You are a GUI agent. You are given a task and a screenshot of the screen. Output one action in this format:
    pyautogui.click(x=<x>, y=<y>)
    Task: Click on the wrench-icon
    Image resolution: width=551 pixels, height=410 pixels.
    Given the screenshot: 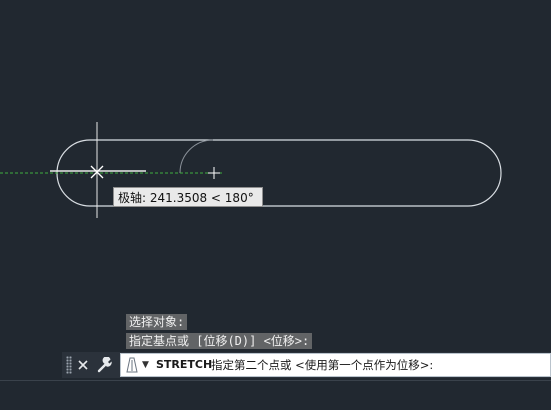 What is the action you would take?
    pyautogui.click(x=105, y=365)
    